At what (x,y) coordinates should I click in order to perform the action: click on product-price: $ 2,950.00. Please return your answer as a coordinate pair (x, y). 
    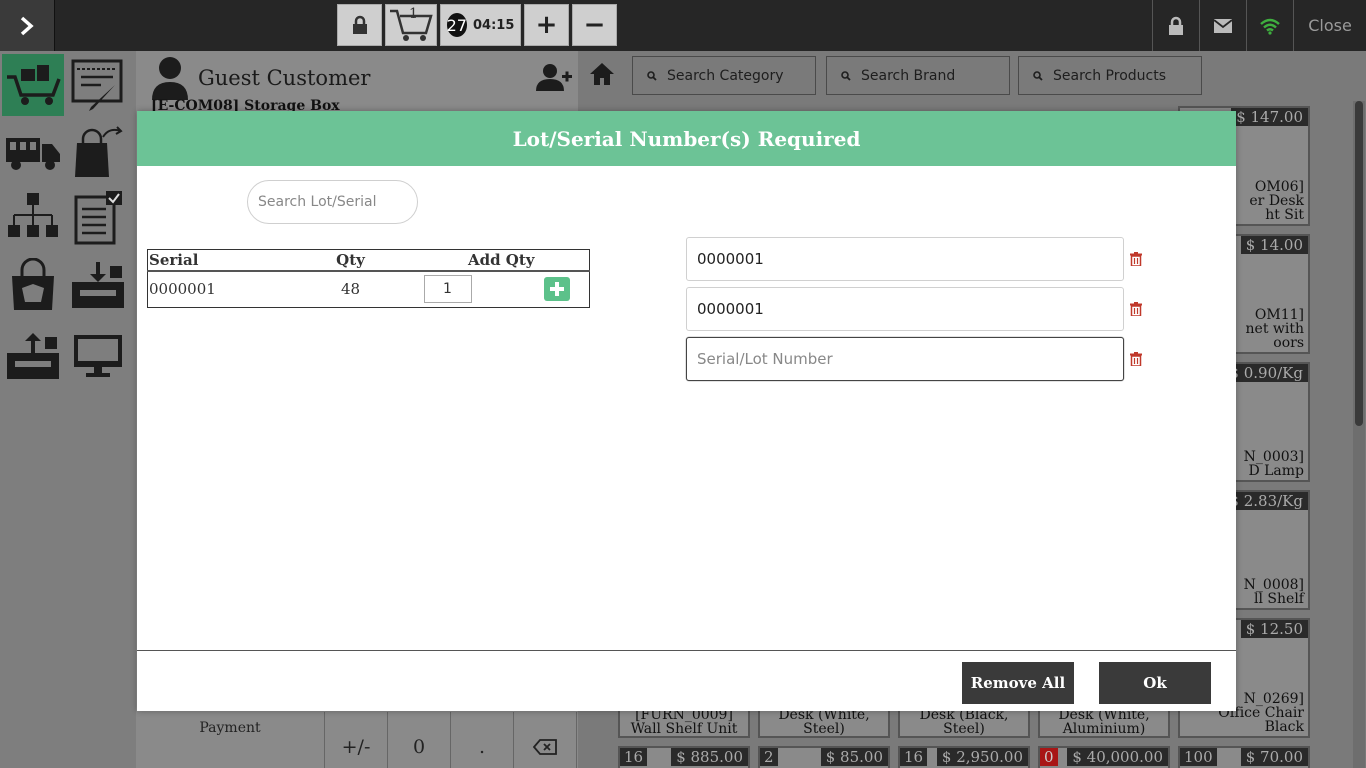
    Looking at the image, I should click on (982, 757).